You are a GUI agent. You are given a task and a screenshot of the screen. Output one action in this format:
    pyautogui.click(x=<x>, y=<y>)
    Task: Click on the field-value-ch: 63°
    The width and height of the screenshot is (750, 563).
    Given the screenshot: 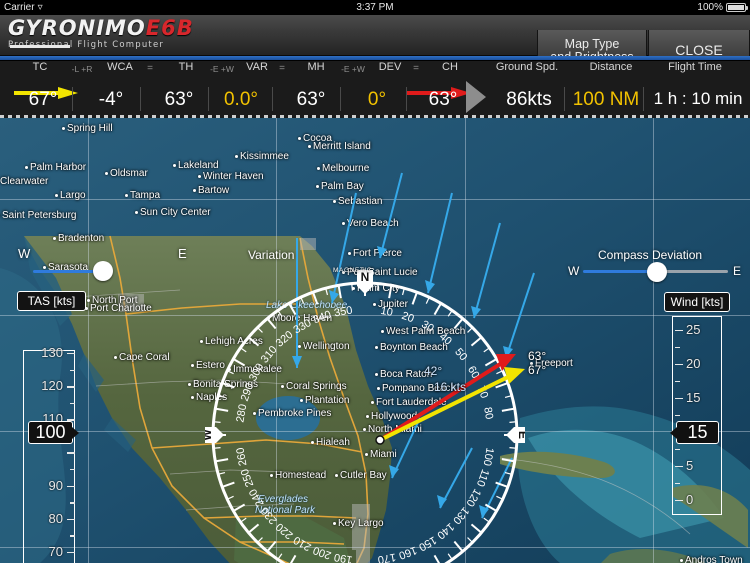 What is the action you would take?
    pyautogui.click(x=443, y=100)
    